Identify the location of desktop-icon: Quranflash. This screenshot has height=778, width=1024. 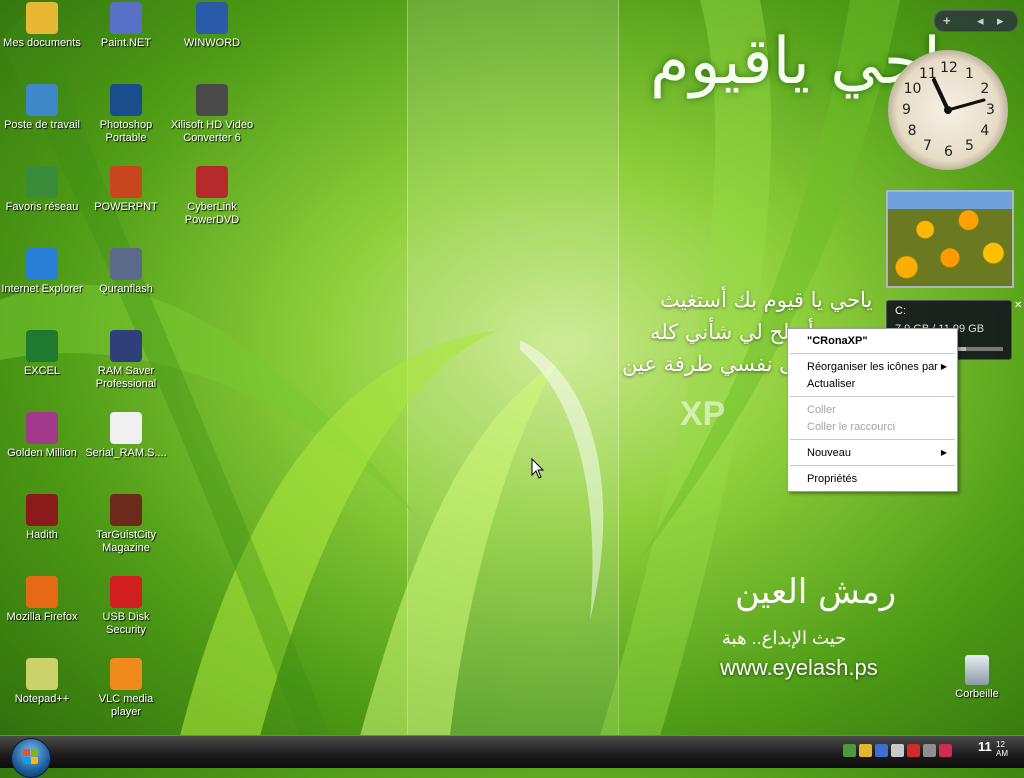
(126, 272).